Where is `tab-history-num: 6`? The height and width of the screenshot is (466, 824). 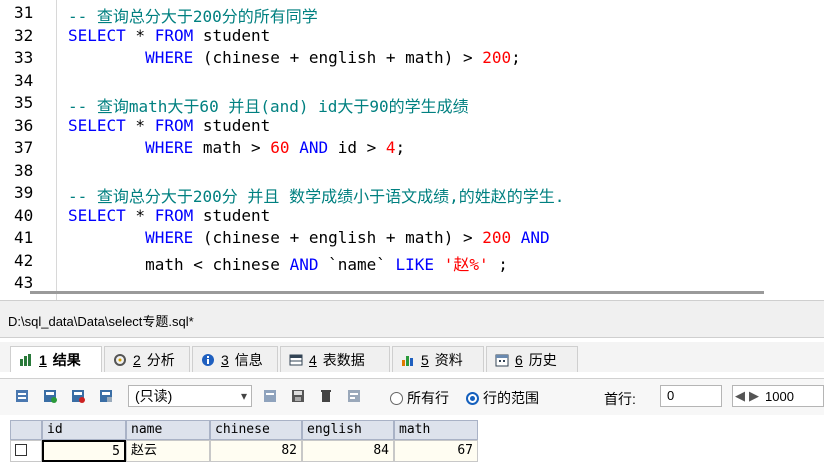
tab-history-num: 6 is located at coordinates (519, 359).